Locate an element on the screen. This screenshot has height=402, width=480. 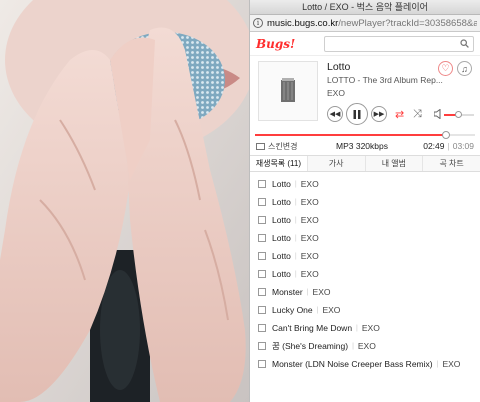
heart-icon: ♡ is located at coordinates (445, 68).